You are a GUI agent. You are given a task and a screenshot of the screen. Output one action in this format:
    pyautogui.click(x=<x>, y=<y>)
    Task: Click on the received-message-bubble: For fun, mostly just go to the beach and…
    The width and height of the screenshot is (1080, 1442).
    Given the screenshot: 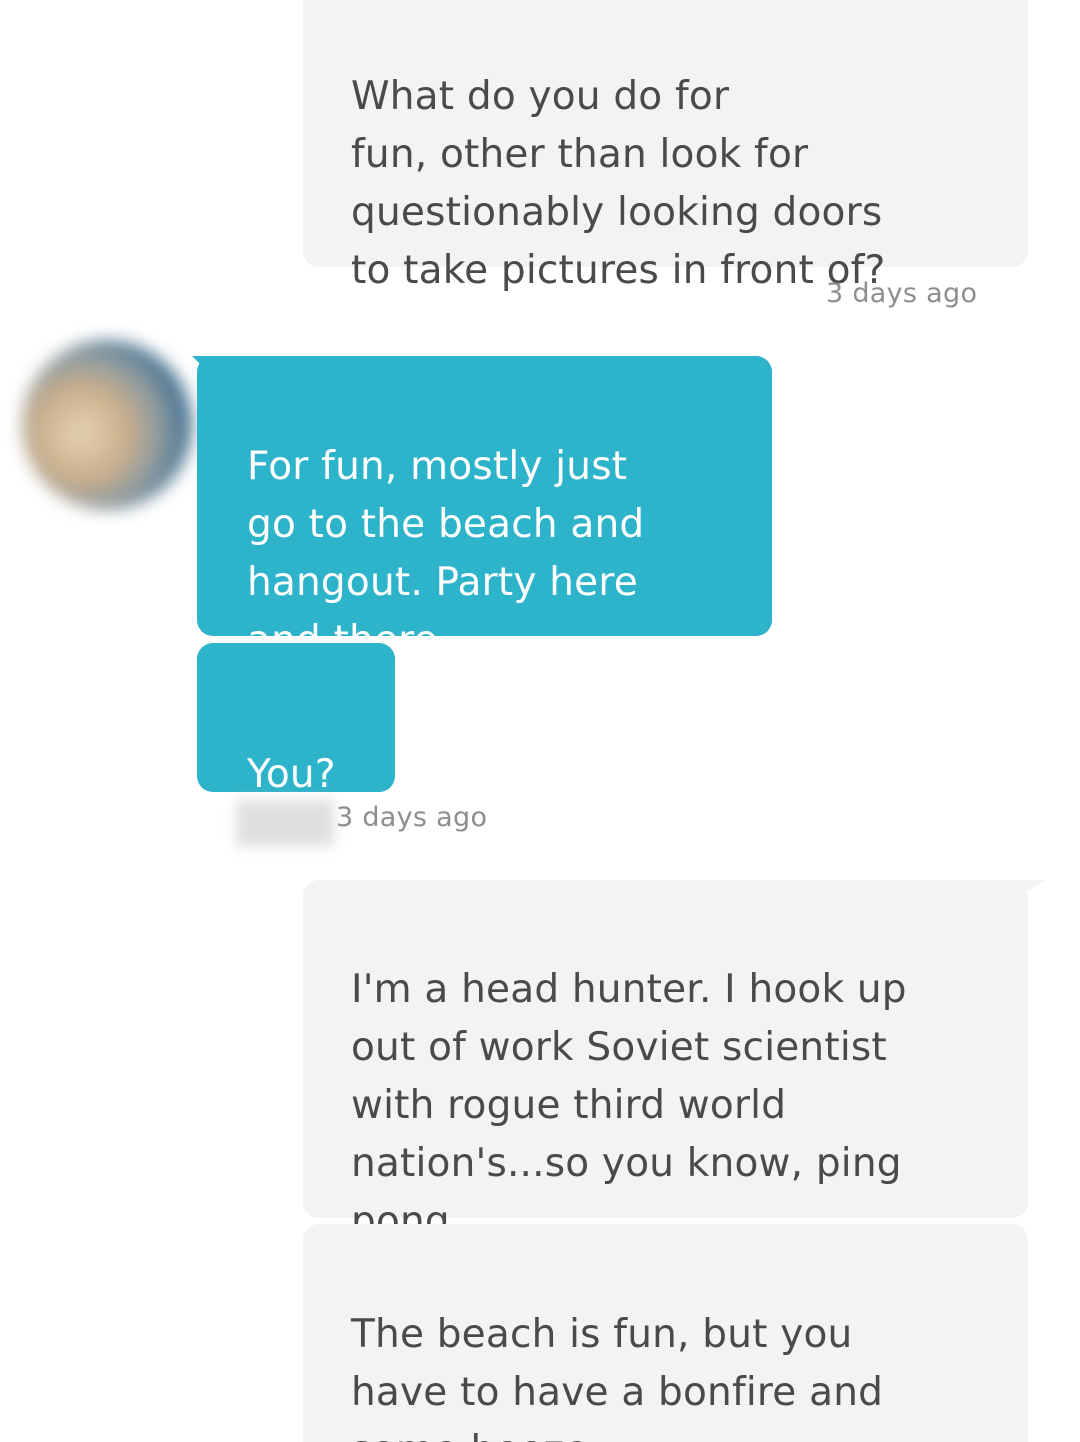 What is the action you would take?
    pyautogui.click(x=484, y=509)
    